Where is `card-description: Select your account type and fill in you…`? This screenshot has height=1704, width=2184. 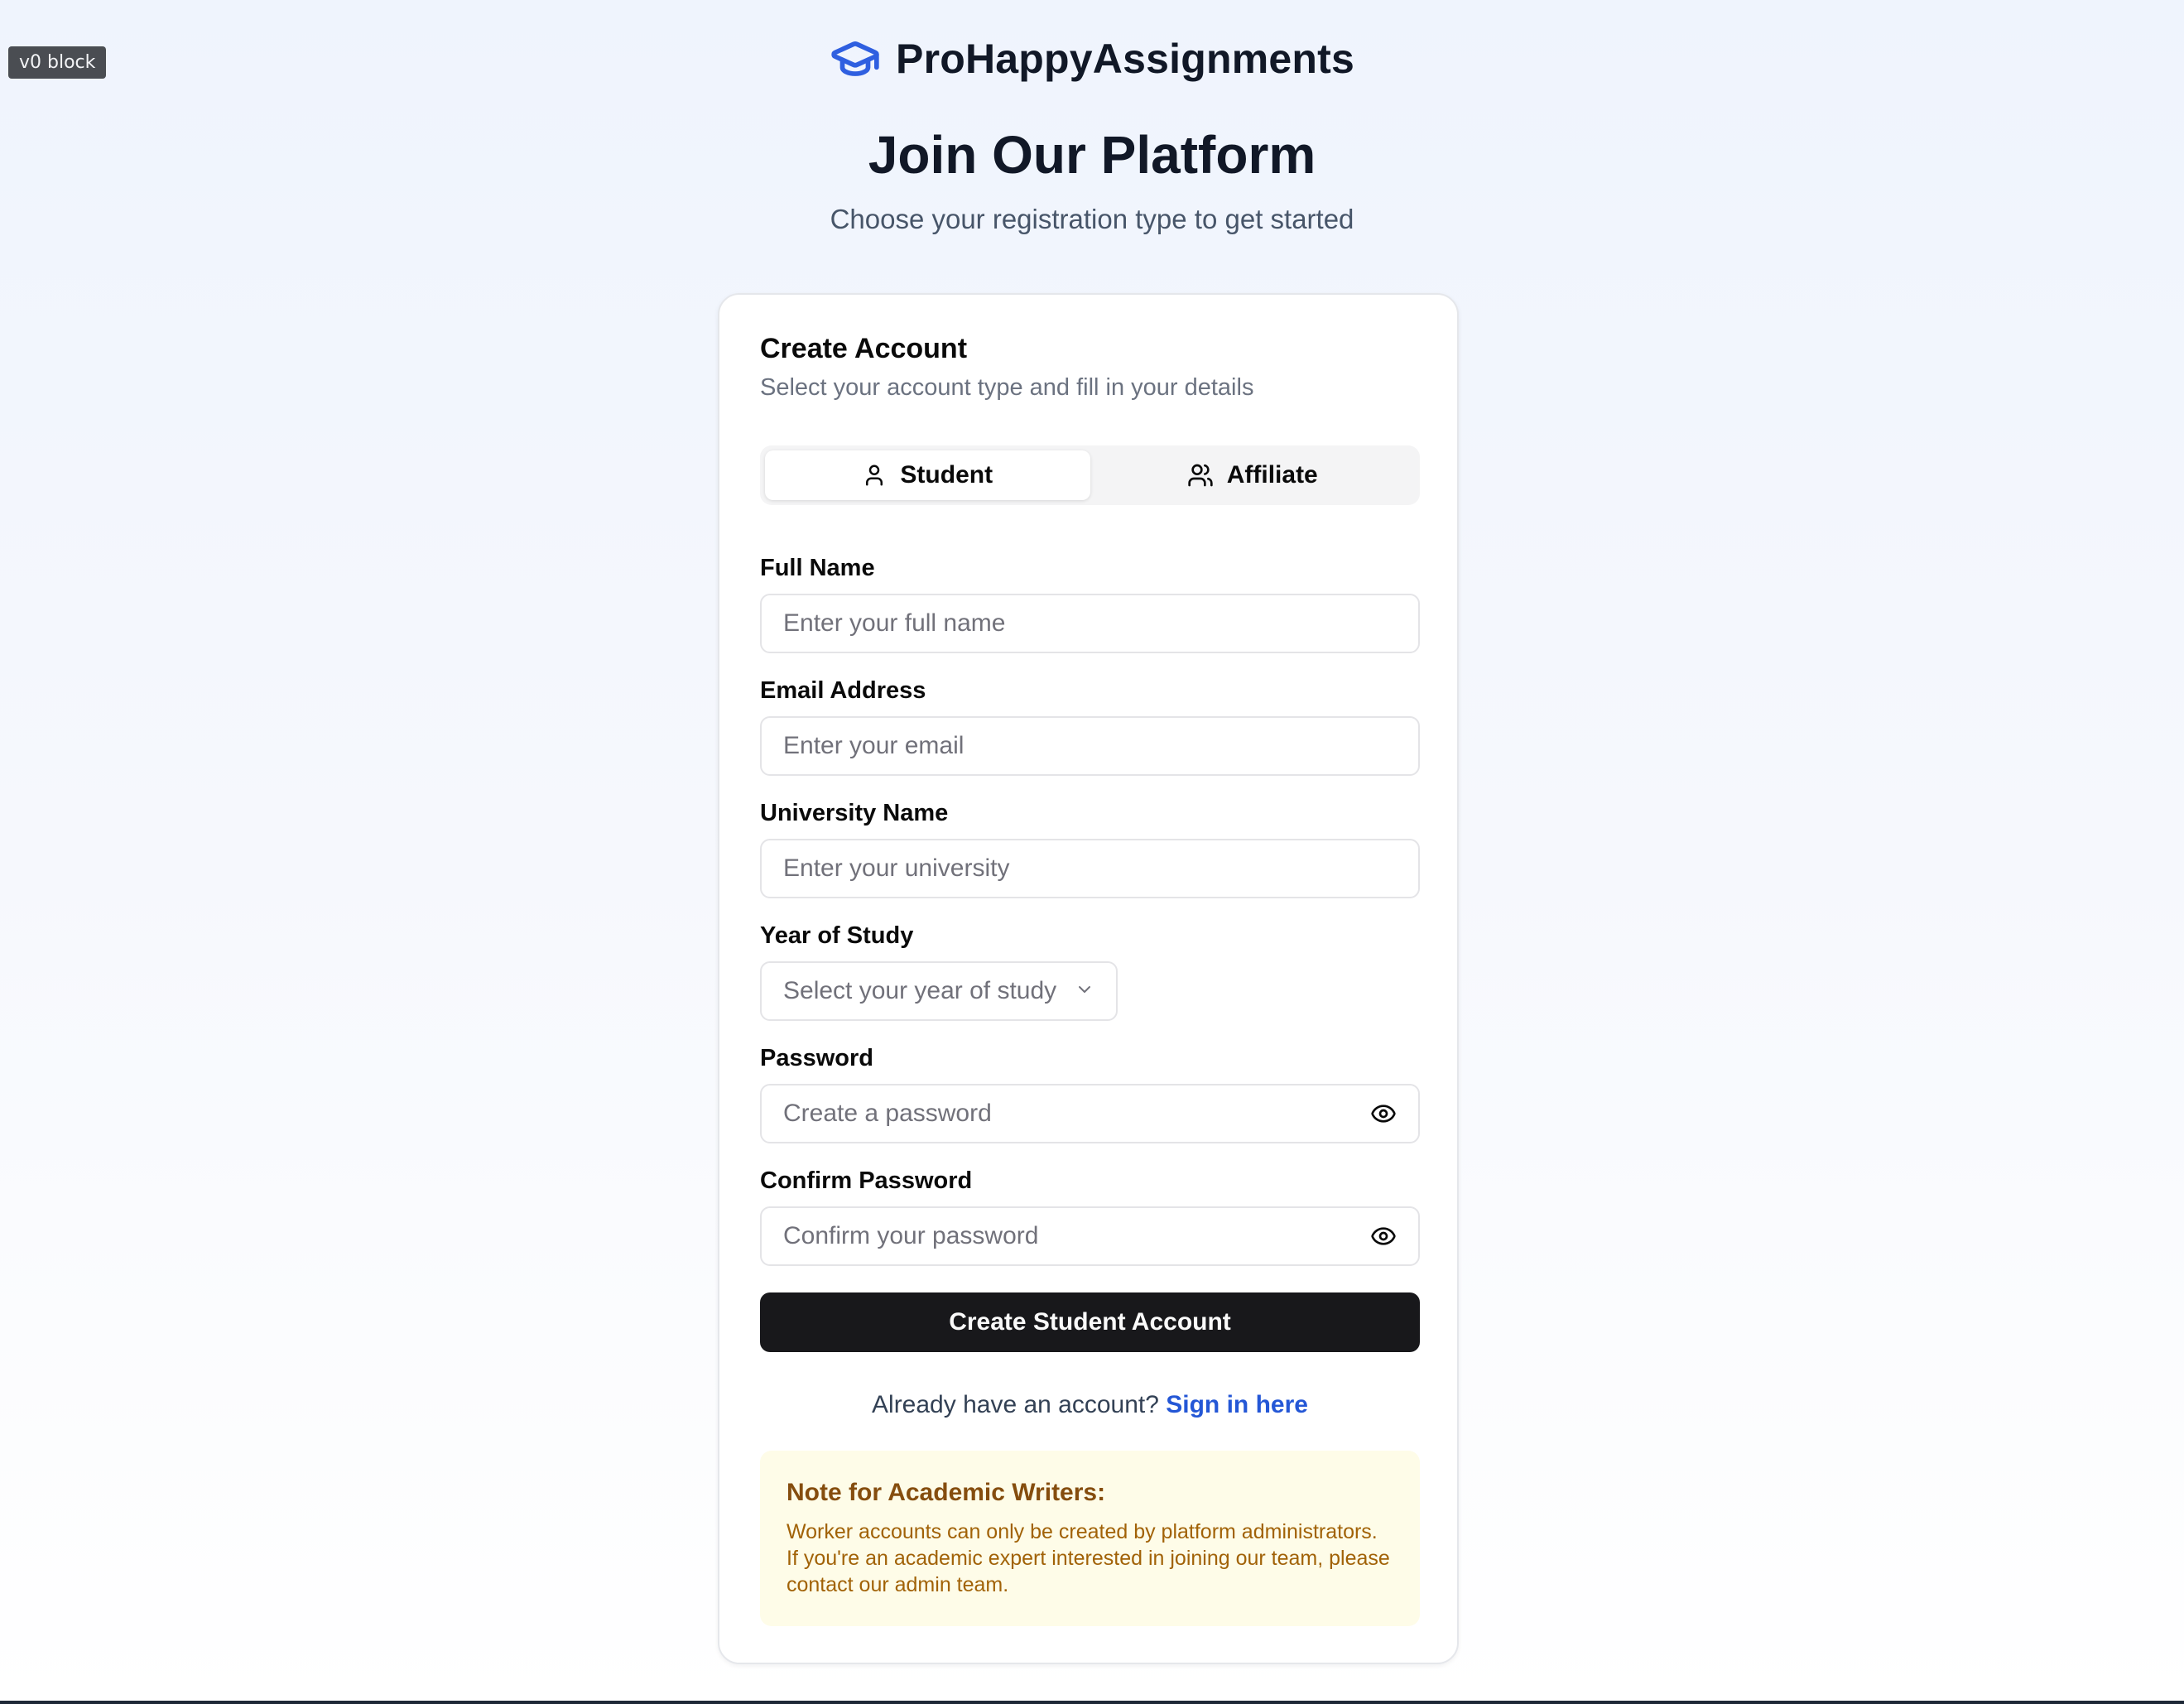
card-description: Select your account type and fill in you… is located at coordinates (1007, 387).